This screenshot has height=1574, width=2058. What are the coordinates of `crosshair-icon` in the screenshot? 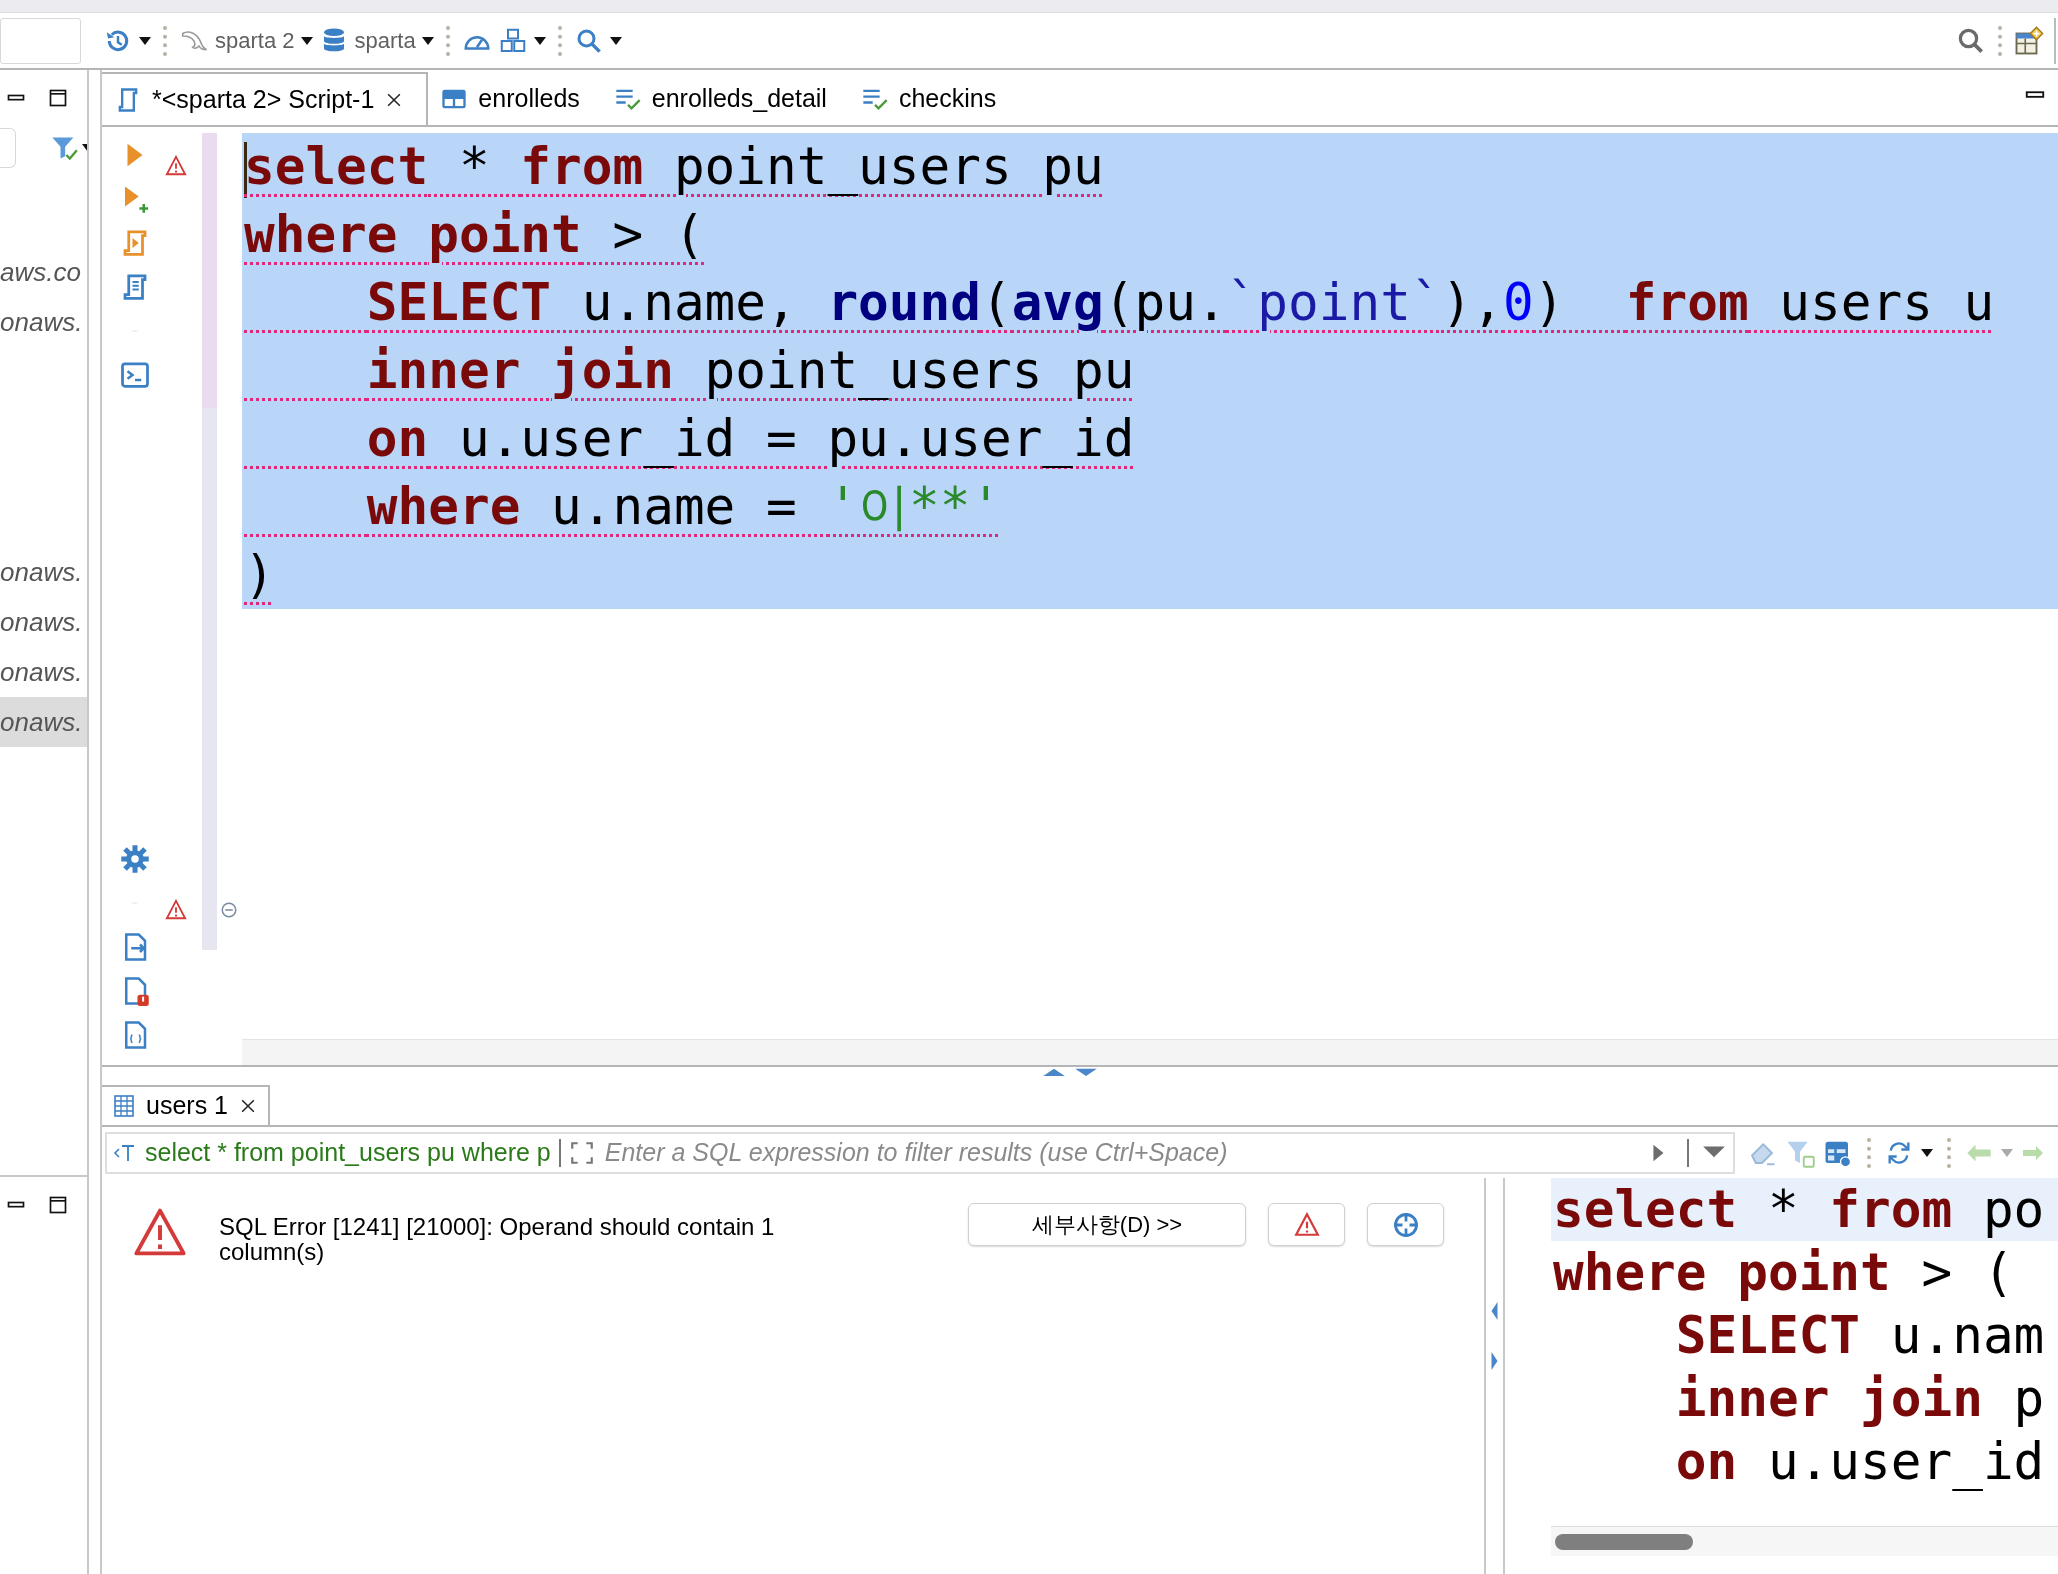 It's located at (1405, 1224).